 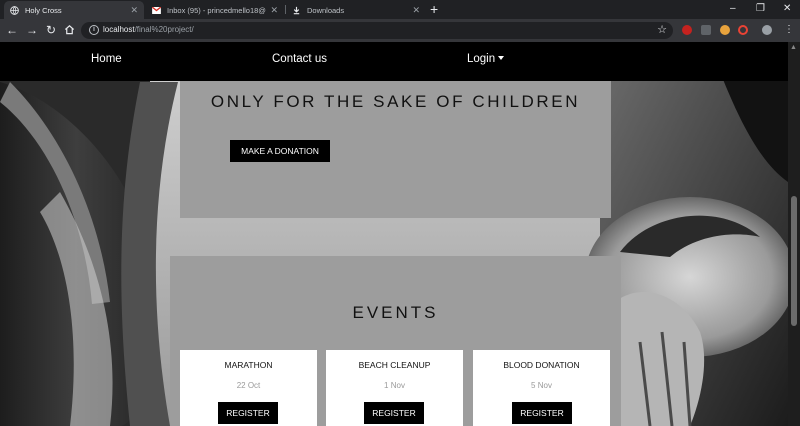 What do you see at coordinates (787, 9) in the screenshot?
I see `window-close-button: ✕` at bounding box center [787, 9].